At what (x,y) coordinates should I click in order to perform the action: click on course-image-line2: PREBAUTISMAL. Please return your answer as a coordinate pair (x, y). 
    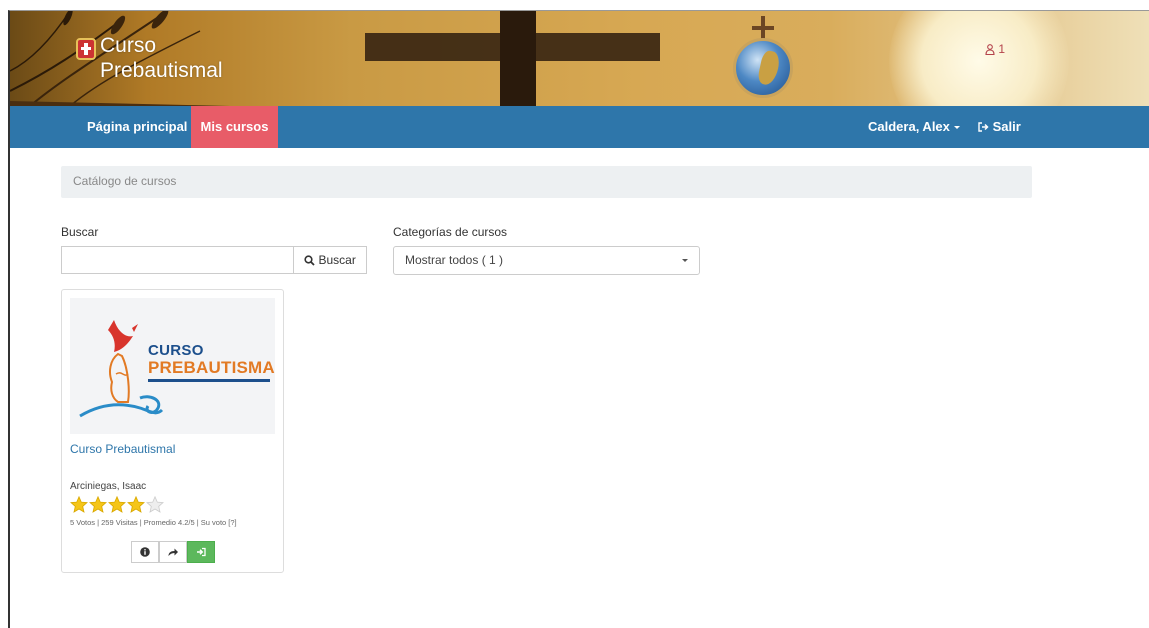
    Looking at the image, I should click on (211, 367).